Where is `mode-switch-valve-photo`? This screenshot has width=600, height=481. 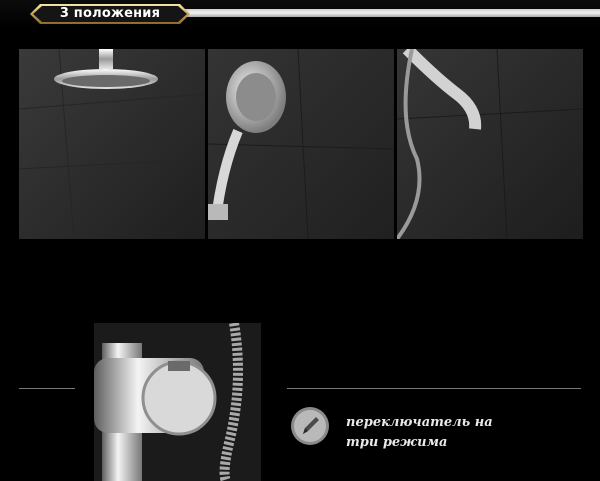
mode-switch-valve-photo is located at coordinates (177, 402).